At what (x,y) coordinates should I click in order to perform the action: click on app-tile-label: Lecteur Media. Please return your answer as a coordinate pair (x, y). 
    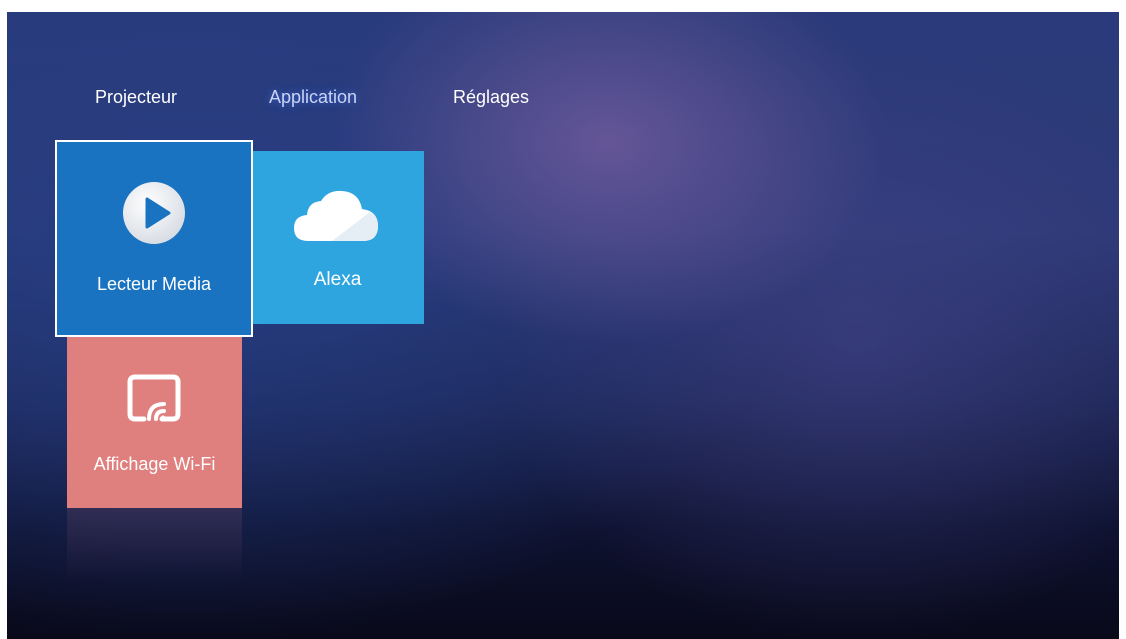
    Looking at the image, I should click on (154, 284).